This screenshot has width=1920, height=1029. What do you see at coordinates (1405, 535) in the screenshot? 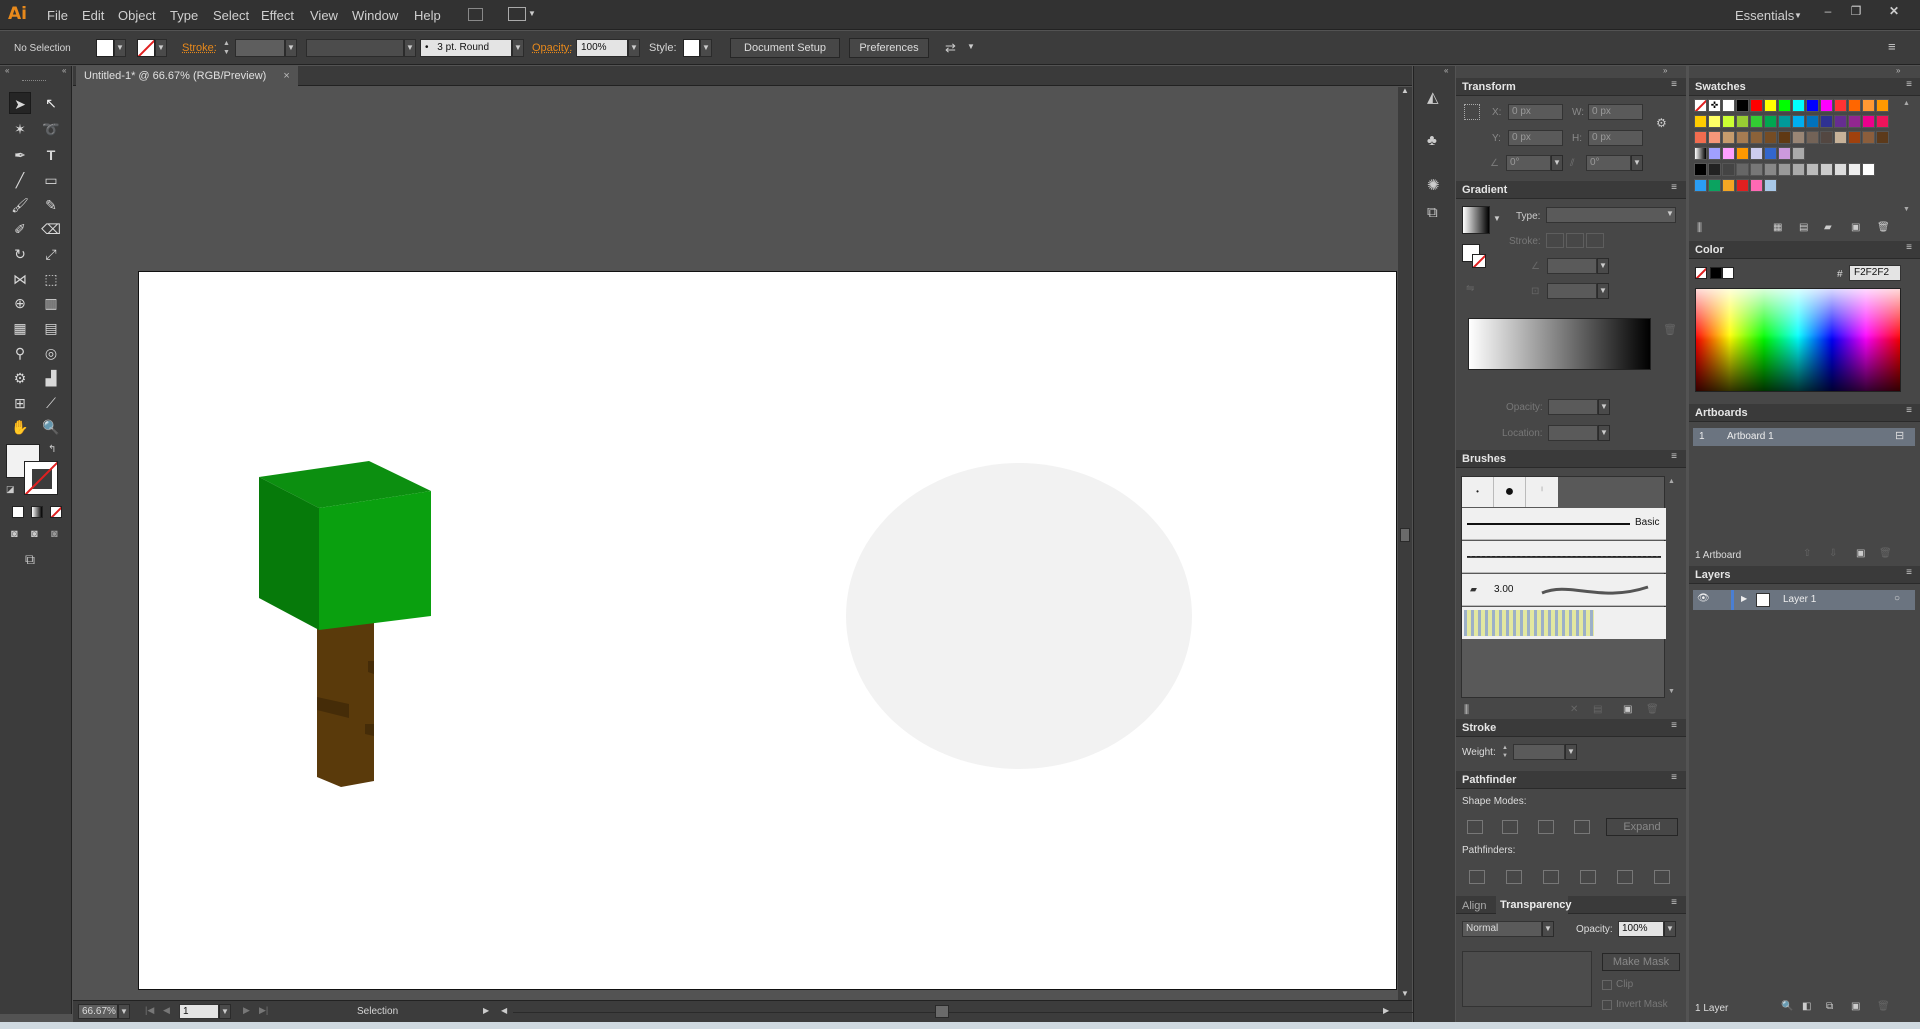
I see `vertical-scroll-thumb` at bounding box center [1405, 535].